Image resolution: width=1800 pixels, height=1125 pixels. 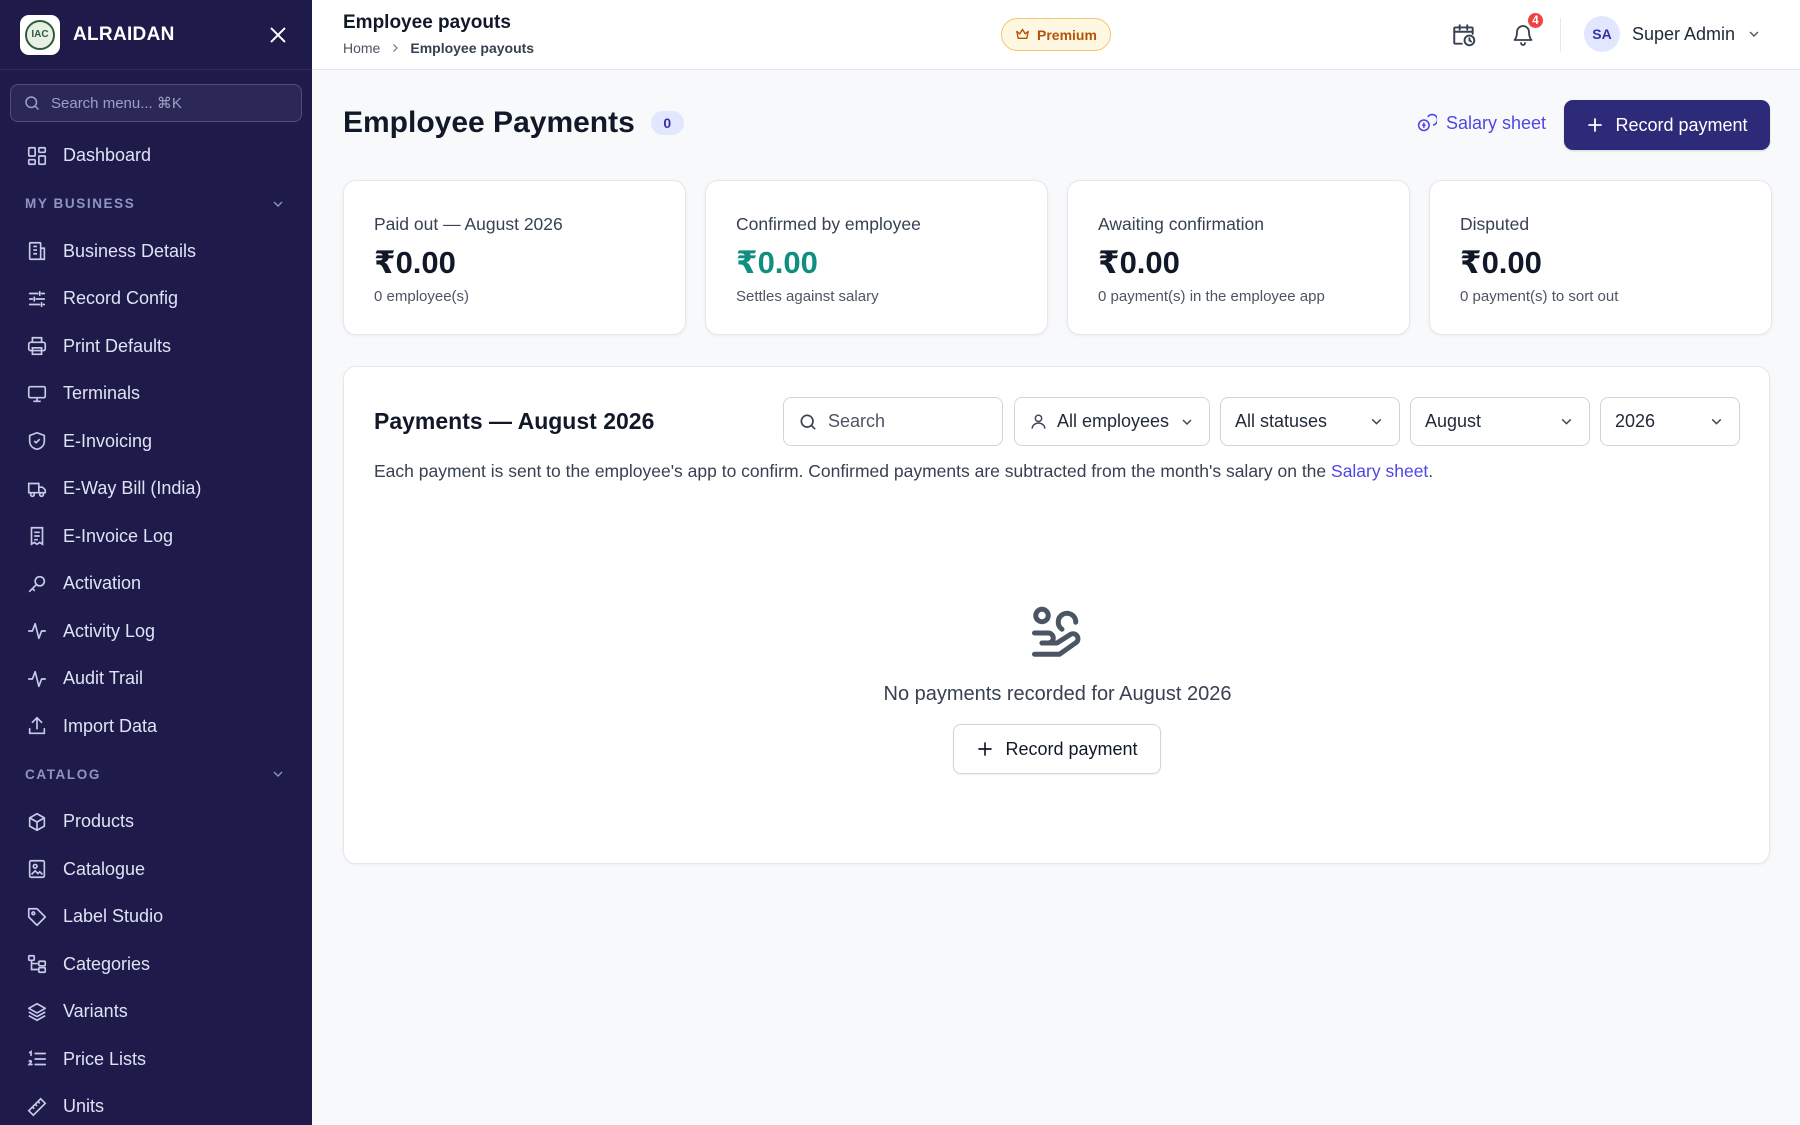 I want to click on sidebar-search-input, so click(x=161, y=103).